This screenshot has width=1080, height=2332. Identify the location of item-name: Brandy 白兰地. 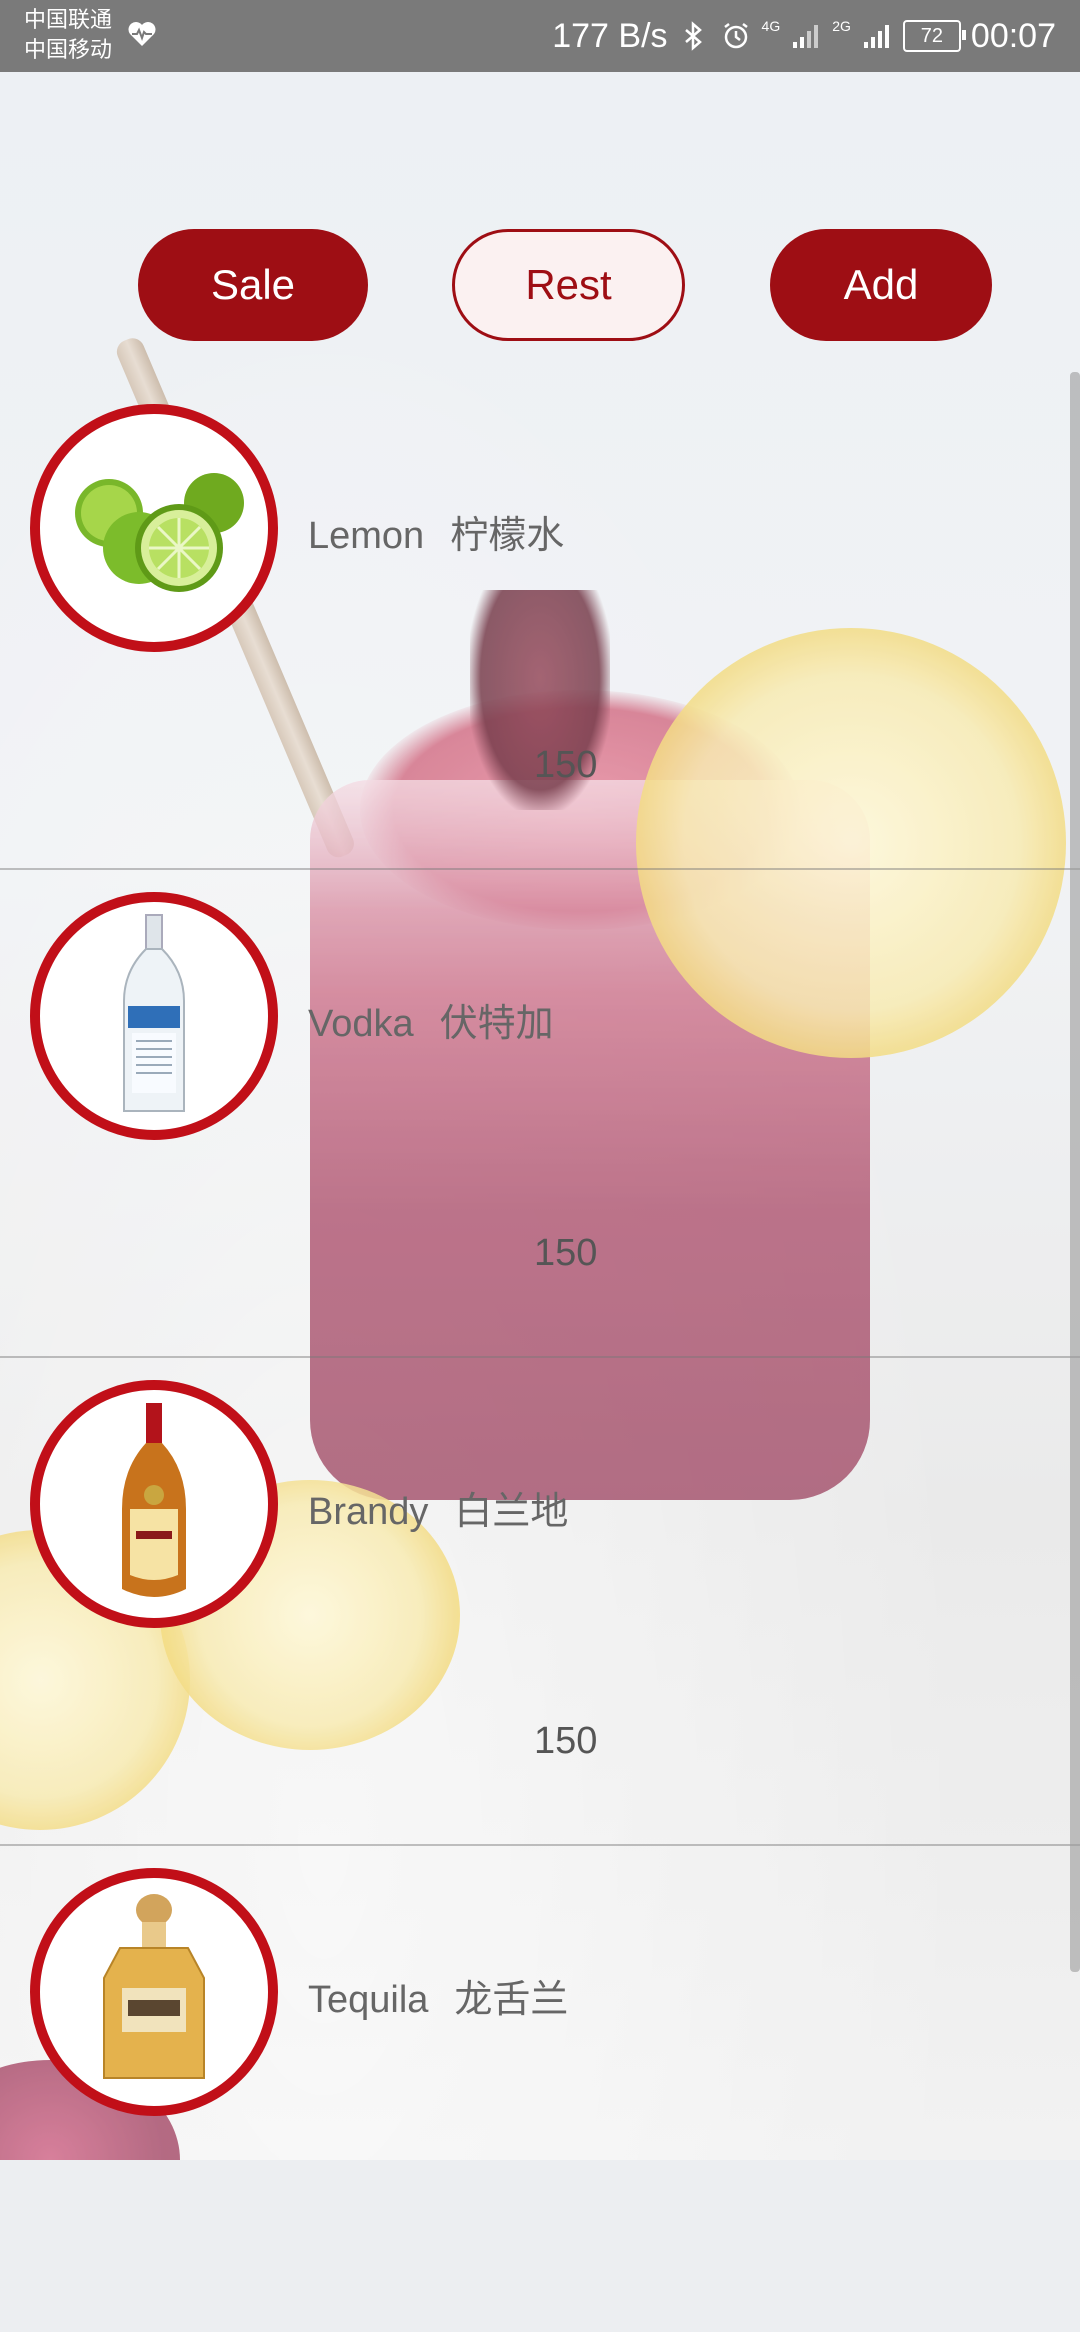
(438, 1507).